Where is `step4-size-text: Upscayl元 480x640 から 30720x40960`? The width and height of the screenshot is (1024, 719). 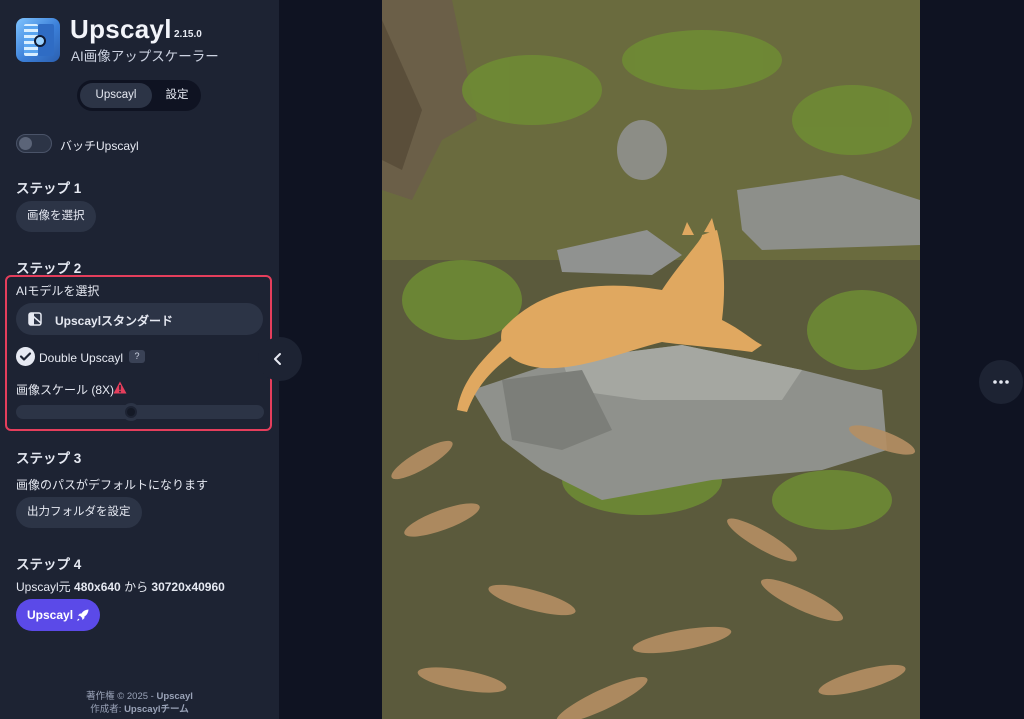 step4-size-text: Upscayl元 480x640 から 30720x40960 is located at coordinates (120, 586).